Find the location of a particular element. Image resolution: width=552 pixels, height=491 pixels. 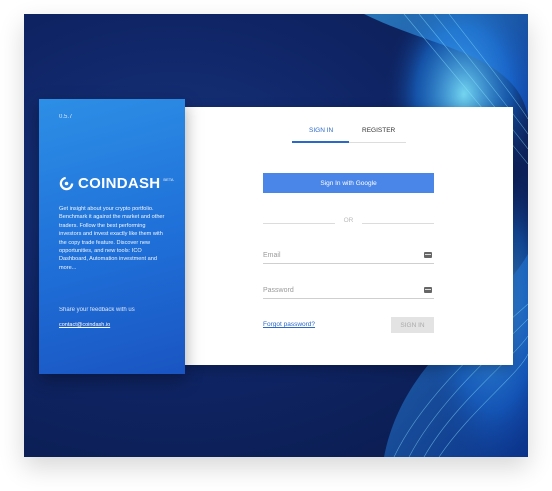

tab-sign-in: SIGN IN is located at coordinates (321, 130).